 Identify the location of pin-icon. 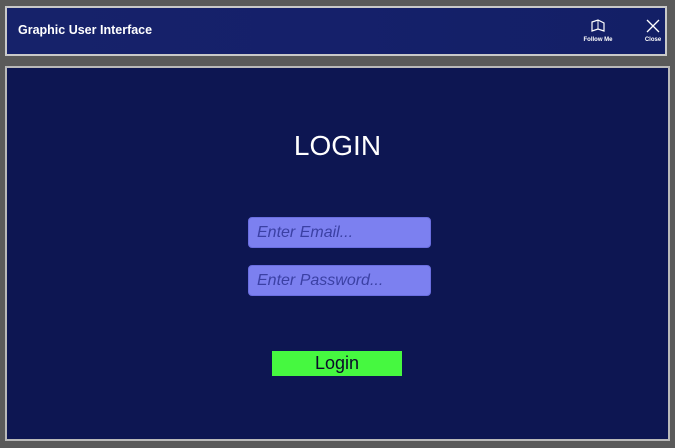
(598, 25).